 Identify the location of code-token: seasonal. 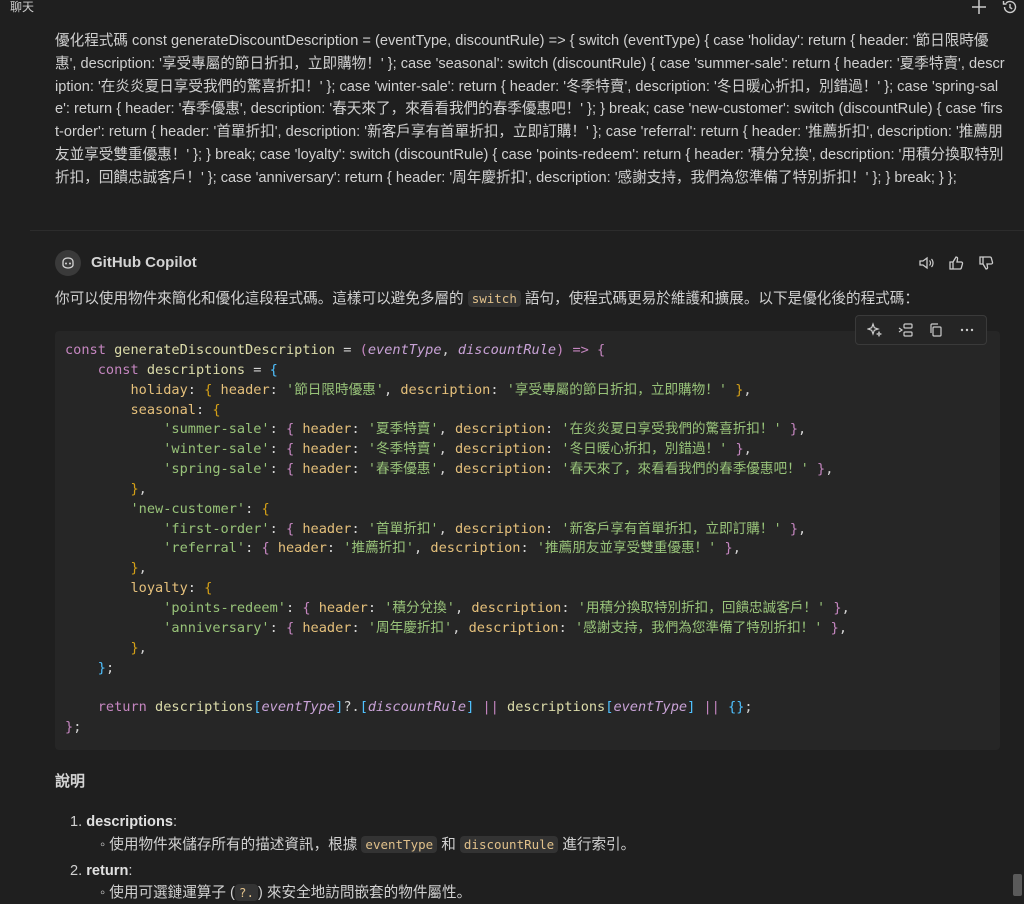
(163, 409).